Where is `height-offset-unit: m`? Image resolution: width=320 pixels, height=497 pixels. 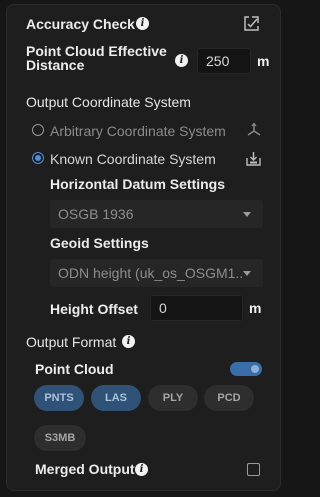 height-offset-unit: m is located at coordinates (255, 308).